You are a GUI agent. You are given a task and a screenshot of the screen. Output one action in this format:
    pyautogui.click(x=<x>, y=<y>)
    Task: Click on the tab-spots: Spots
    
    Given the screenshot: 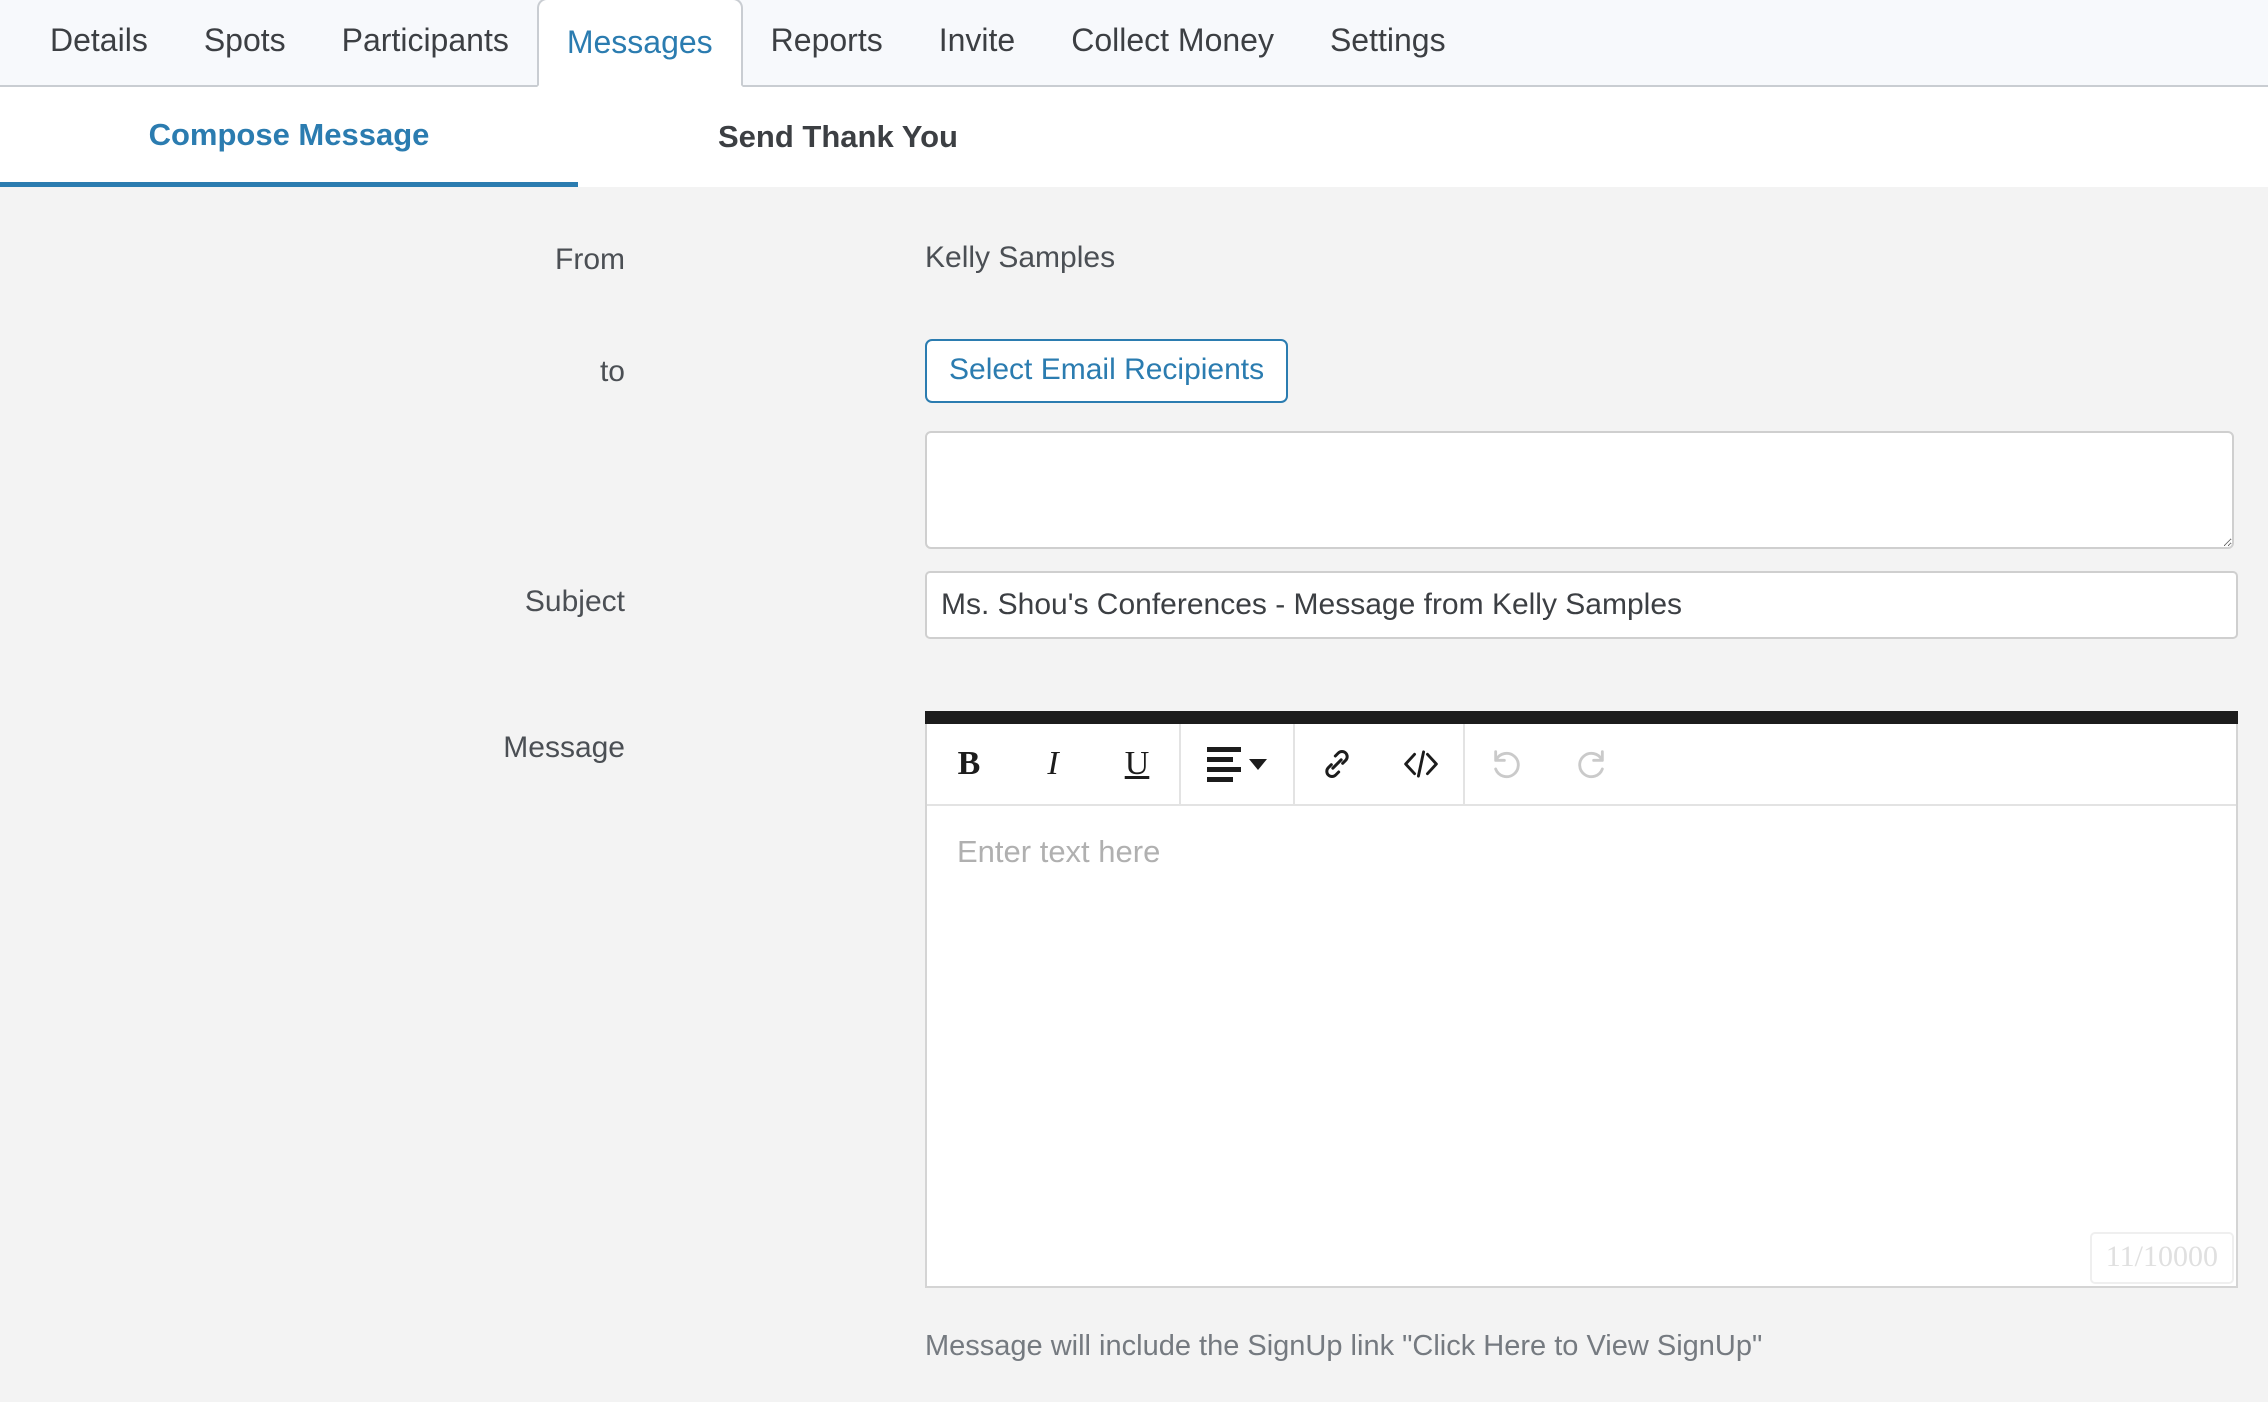 What is the action you would take?
    pyautogui.click(x=245, y=42)
    